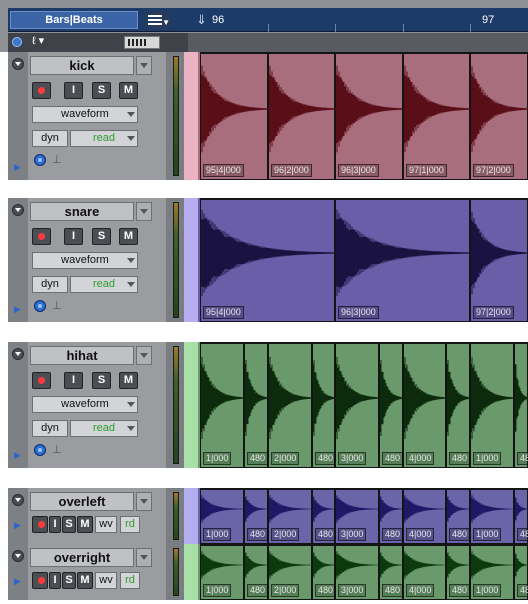 Image resolution: width=528 pixels, height=604 pixels. Describe the element at coordinates (82, 557) in the screenshot. I see `track-name: overright` at that location.